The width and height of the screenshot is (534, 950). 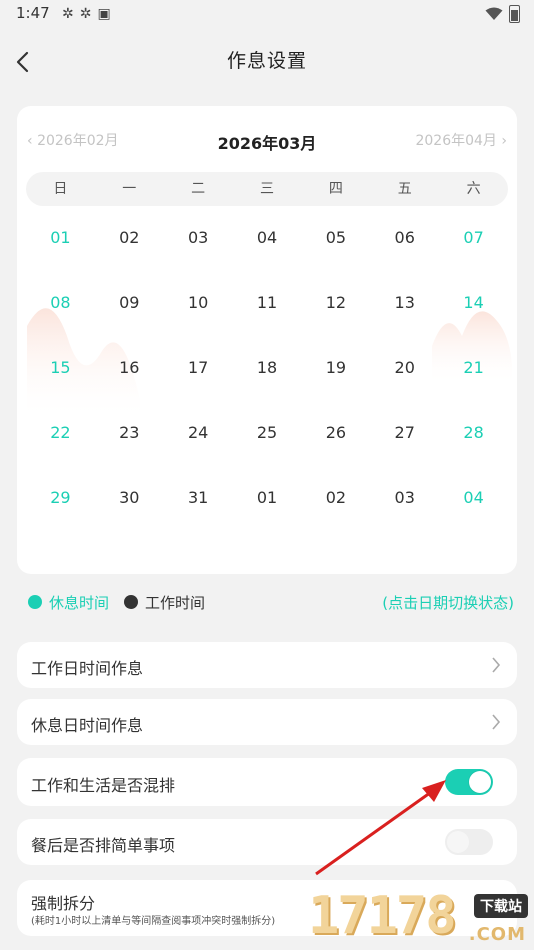 I want to click on calendar-day: 17, so click(x=198, y=369).